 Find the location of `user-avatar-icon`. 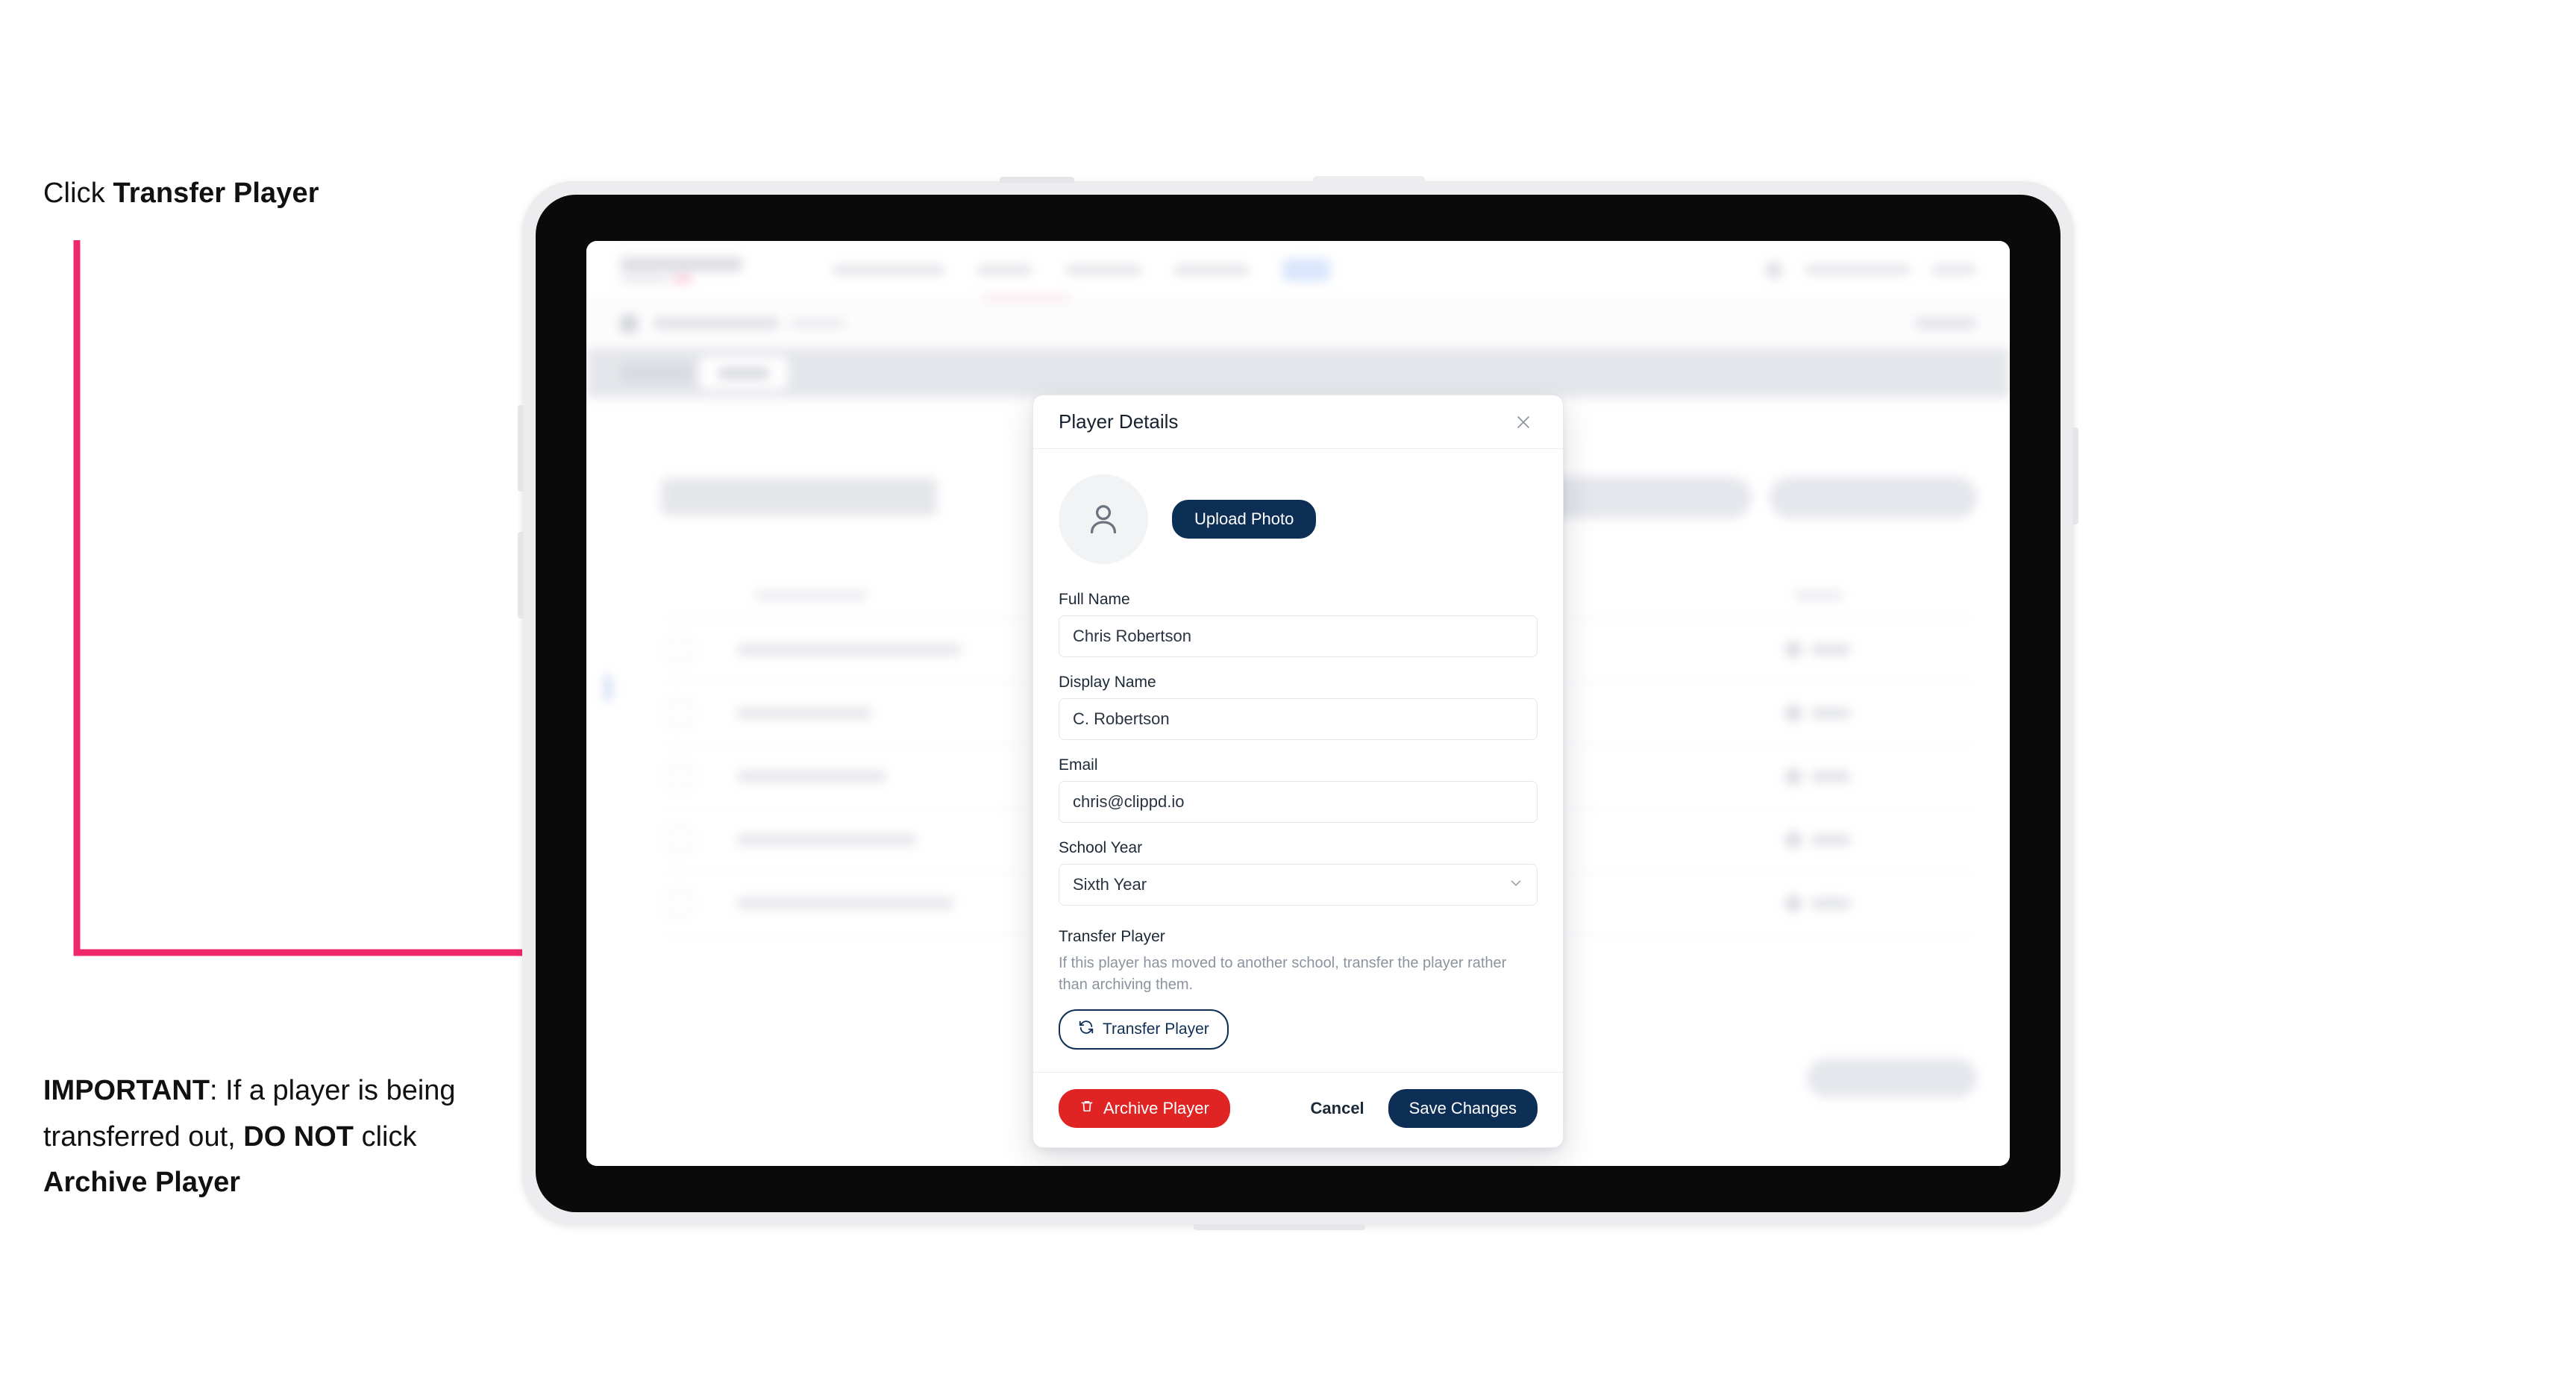

user-avatar-icon is located at coordinates (1103, 519).